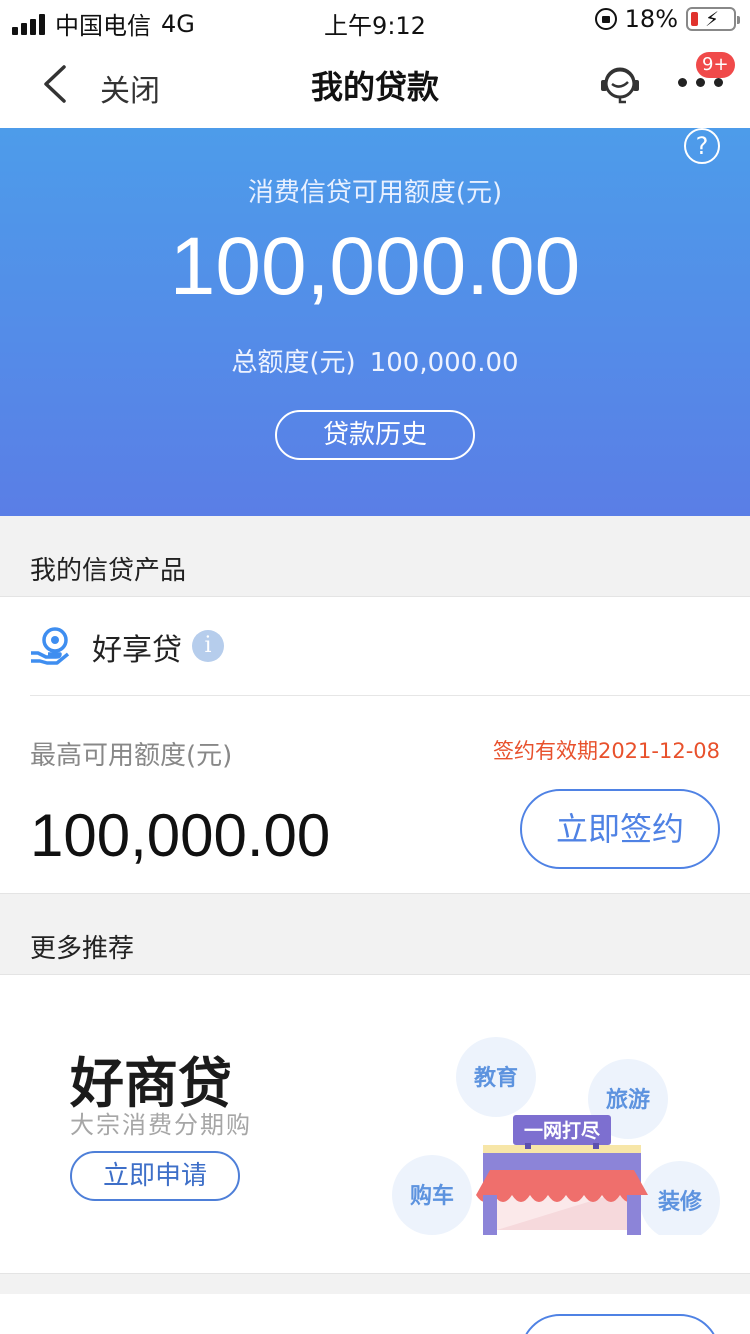  What do you see at coordinates (702, 146) in the screenshot?
I see `help-icon: ?` at bounding box center [702, 146].